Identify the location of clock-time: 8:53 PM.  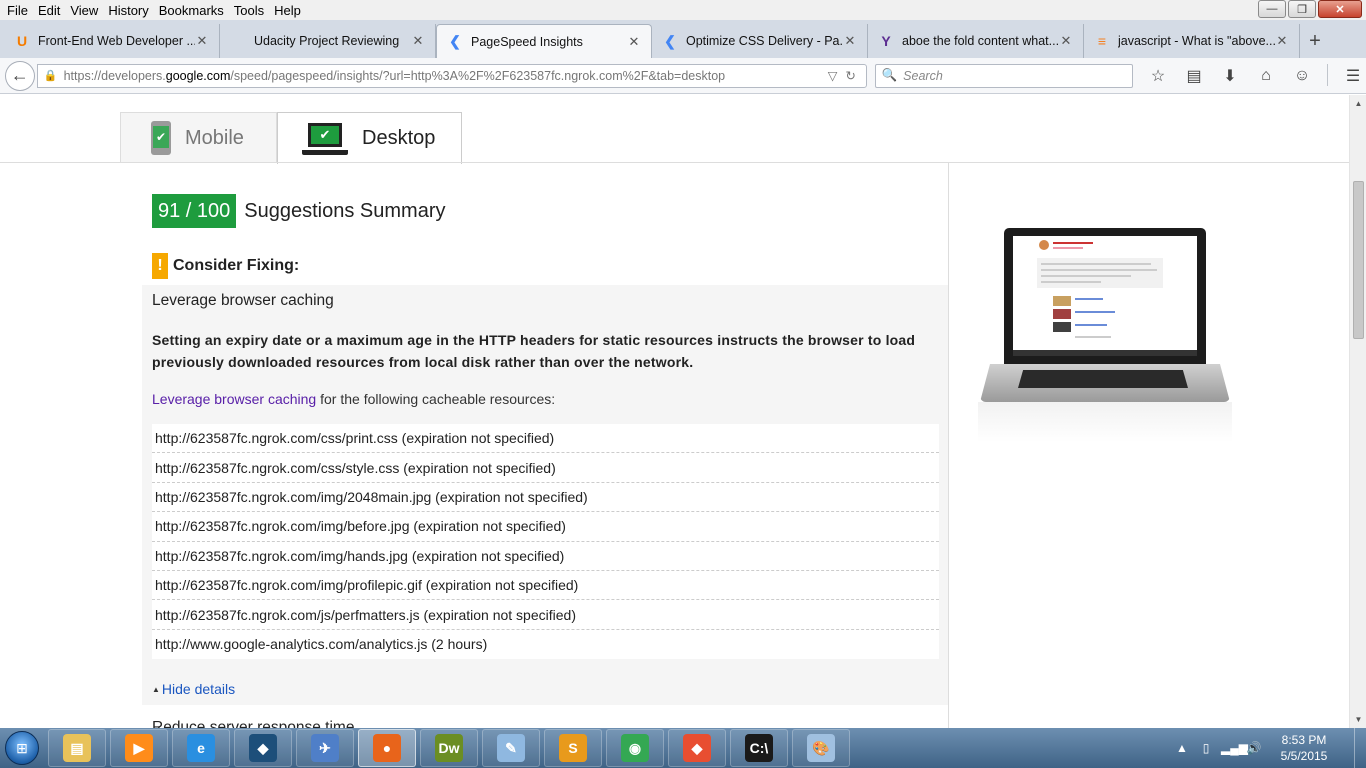
(1304, 740).